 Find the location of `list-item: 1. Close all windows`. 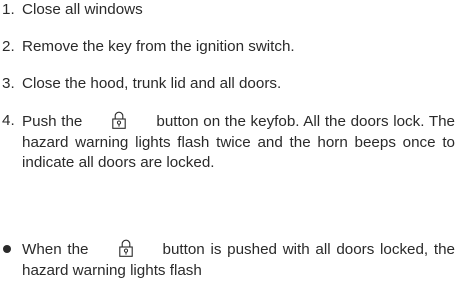

list-item: 1. Close all windows is located at coordinates (227, 10).